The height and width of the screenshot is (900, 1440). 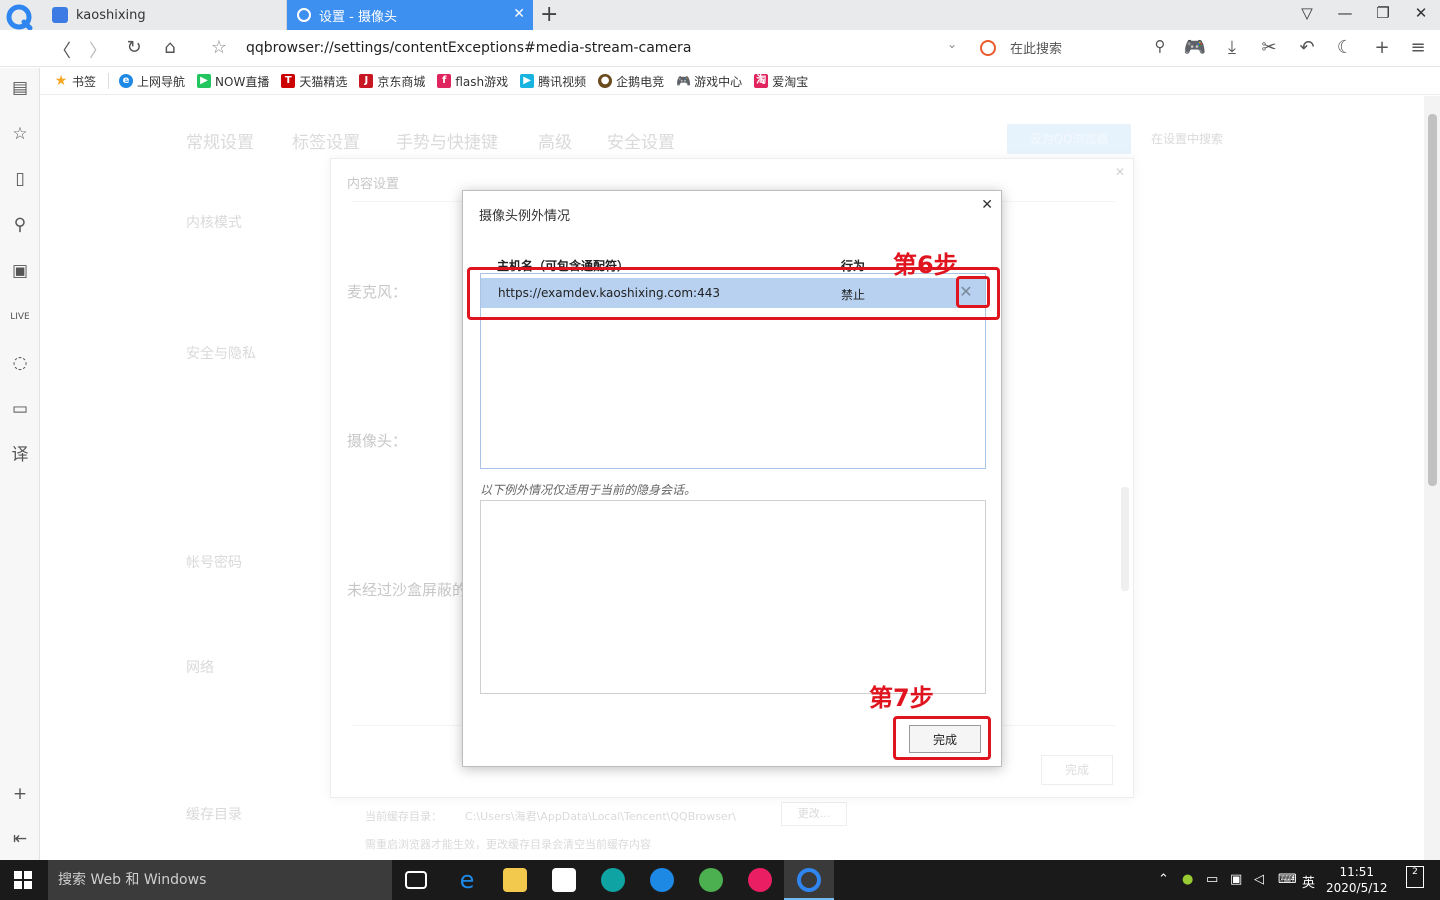 What do you see at coordinates (987, 205) in the screenshot?
I see `close-icon: ✕` at bounding box center [987, 205].